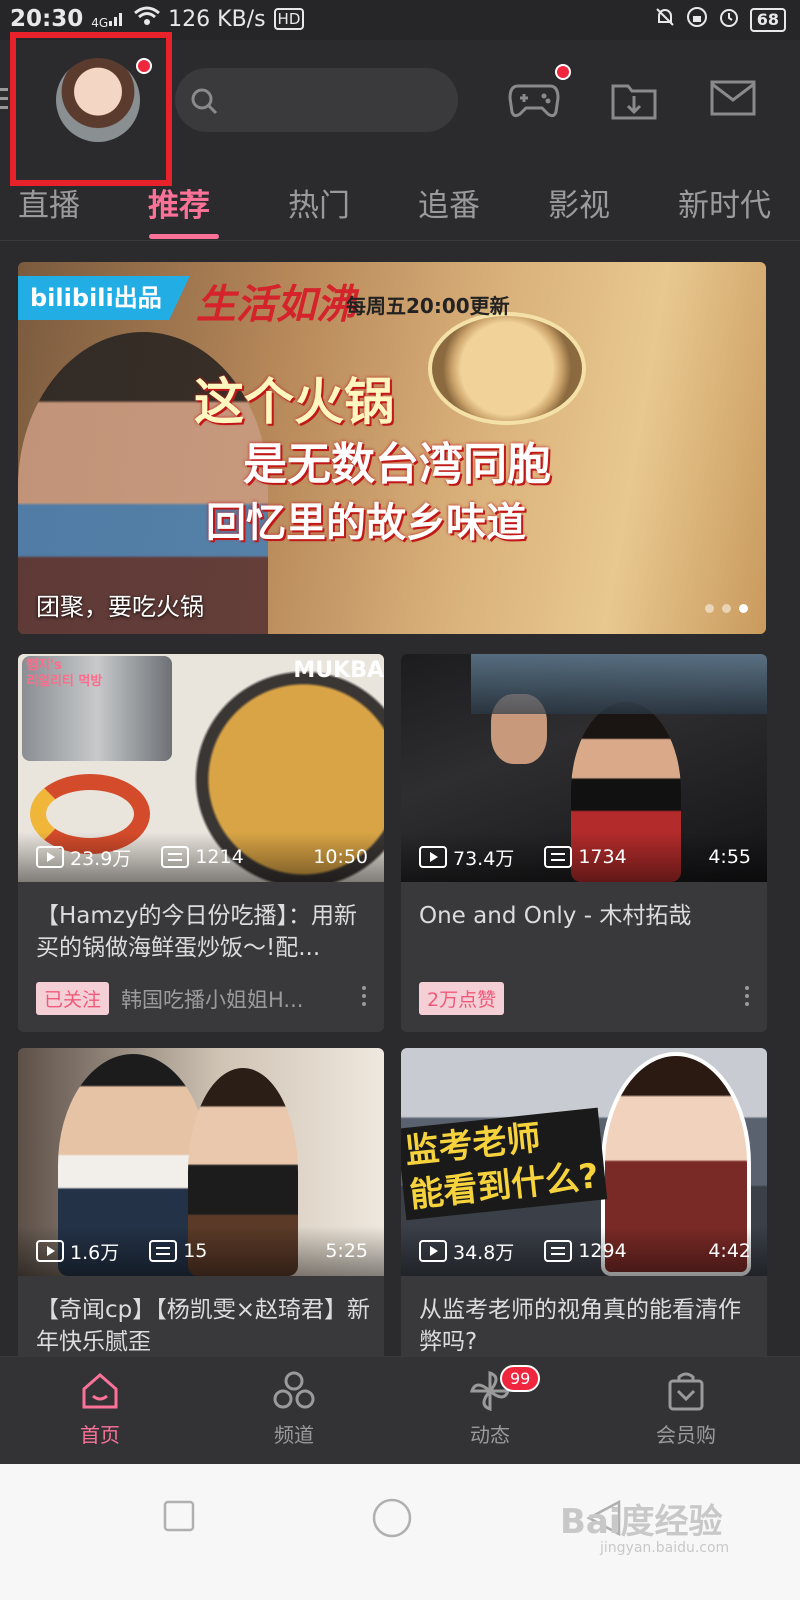 Image resolution: width=800 pixels, height=1600 pixels. I want to click on video-title: One and Only - 木村拓哉, so click(588, 916).